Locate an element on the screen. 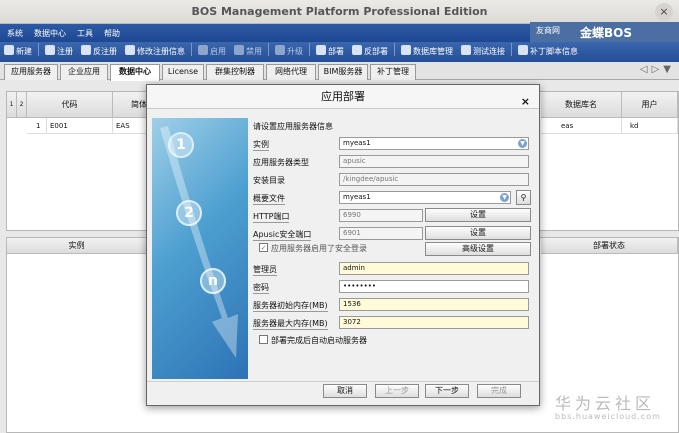  brand-logo: 友商网 金蝶BOS is located at coordinates (604, 32).